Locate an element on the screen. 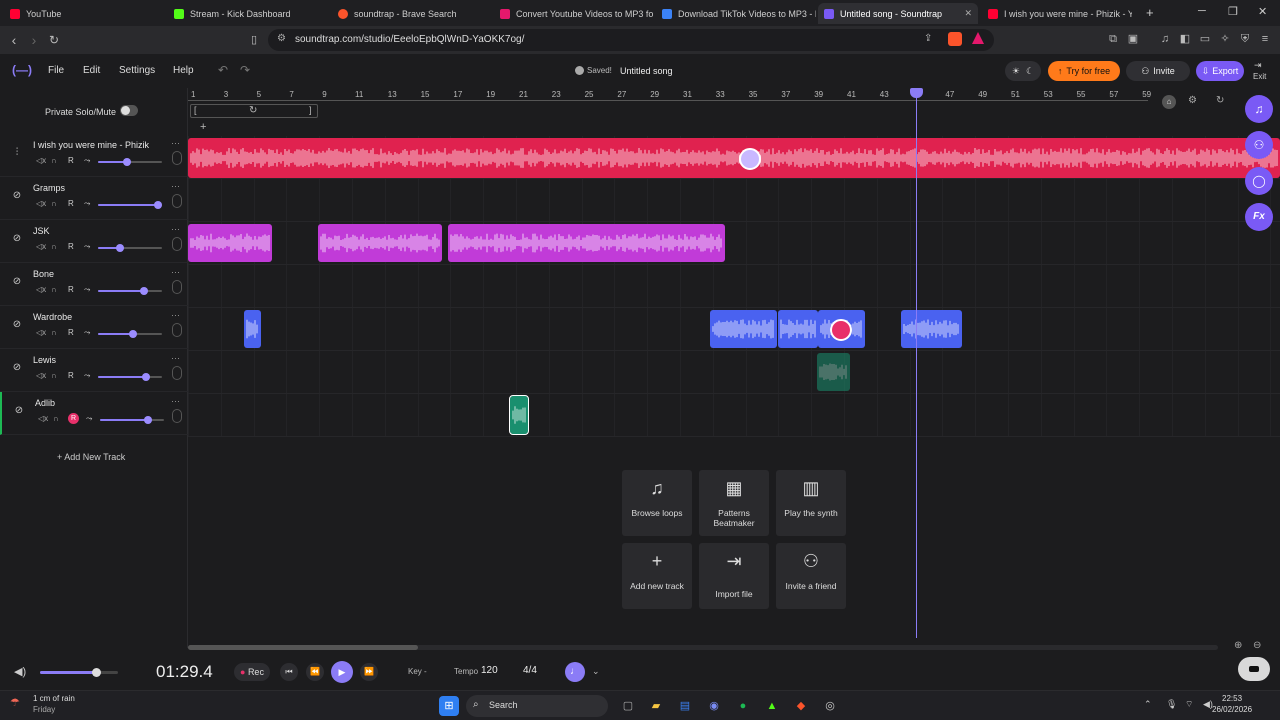  track-header: ⊘ Bone ··· ◁x ∩ R ⤳ is located at coordinates (94, 284).